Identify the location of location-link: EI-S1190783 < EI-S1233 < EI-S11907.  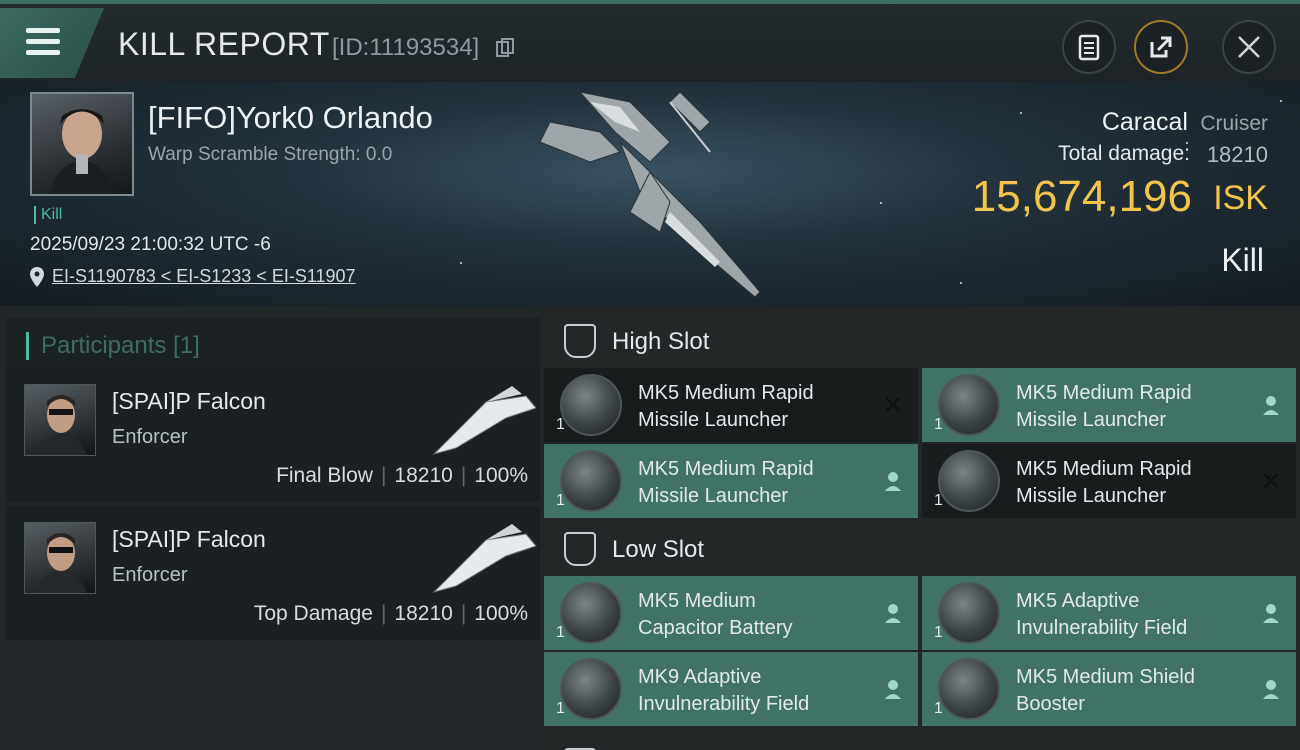
(204, 276).